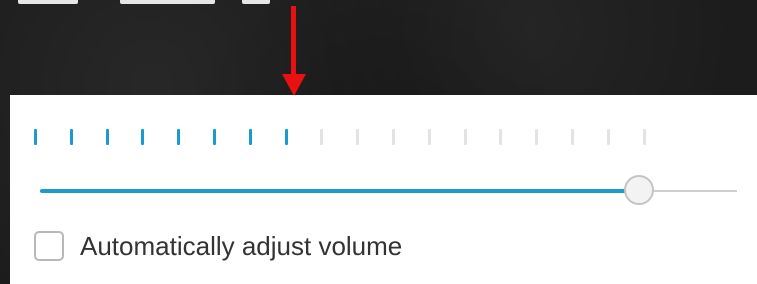 Image resolution: width=757 pixels, height=284 pixels. I want to click on volume-slider, so click(388, 191).